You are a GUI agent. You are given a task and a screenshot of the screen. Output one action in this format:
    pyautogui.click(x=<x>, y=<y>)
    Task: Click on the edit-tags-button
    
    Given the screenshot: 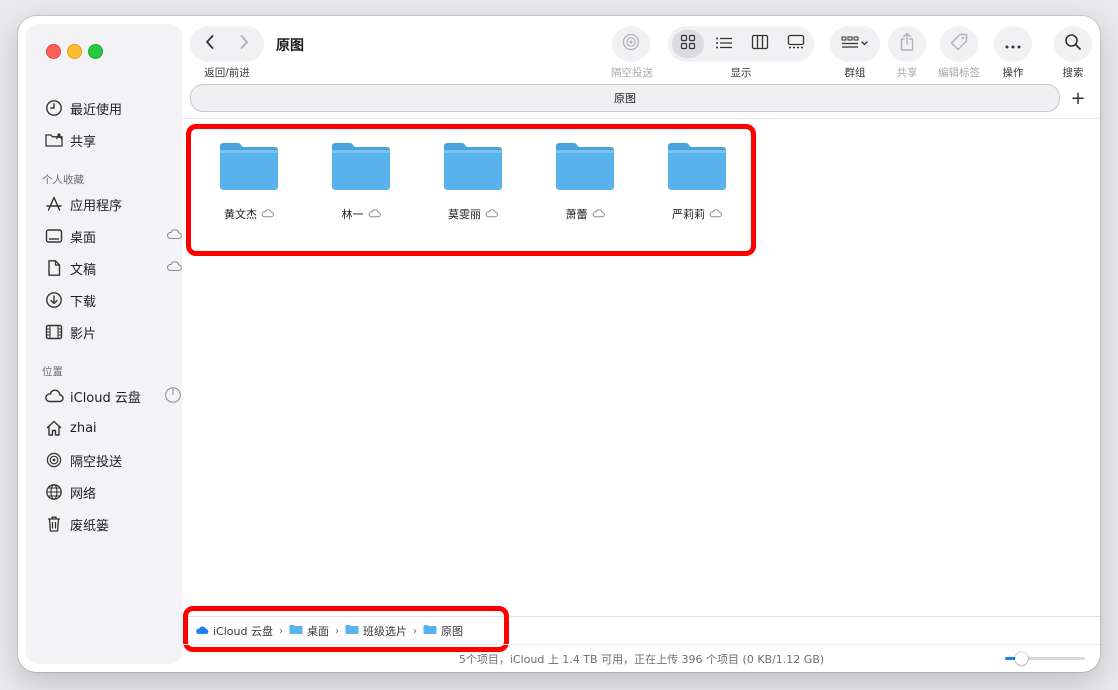 What is the action you would take?
    pyautogui.click(x=959, y=44)
    